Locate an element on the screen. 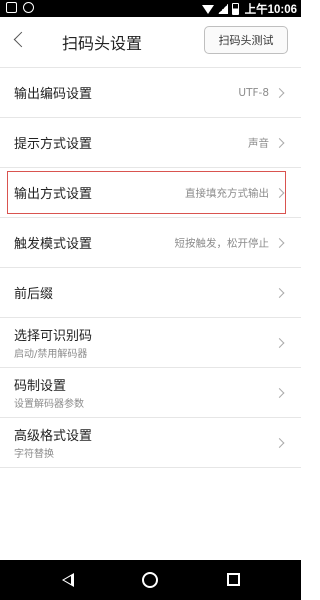 Image resolution: width=320 pixels, height=600 pixels. setting-label: 选择可识别码 is located at coordinates (53, 336).